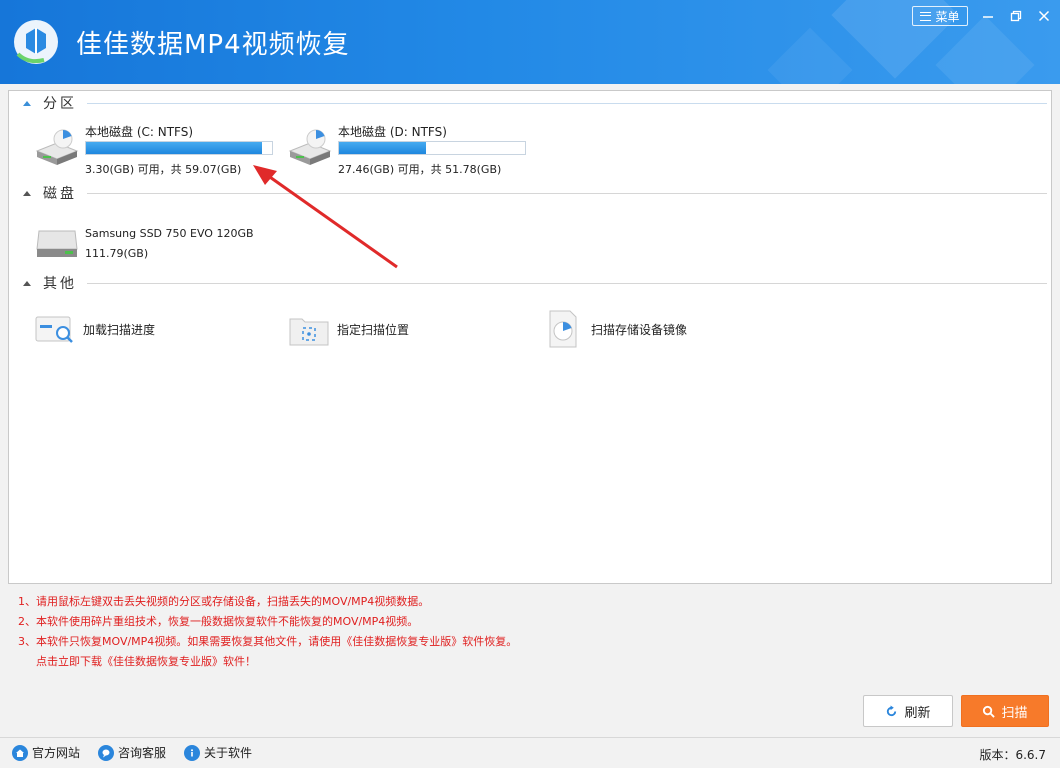  I want to click on disk-item: Samsung SSD 750 EVO 120GB 111.79(GB), so click(153, 247).